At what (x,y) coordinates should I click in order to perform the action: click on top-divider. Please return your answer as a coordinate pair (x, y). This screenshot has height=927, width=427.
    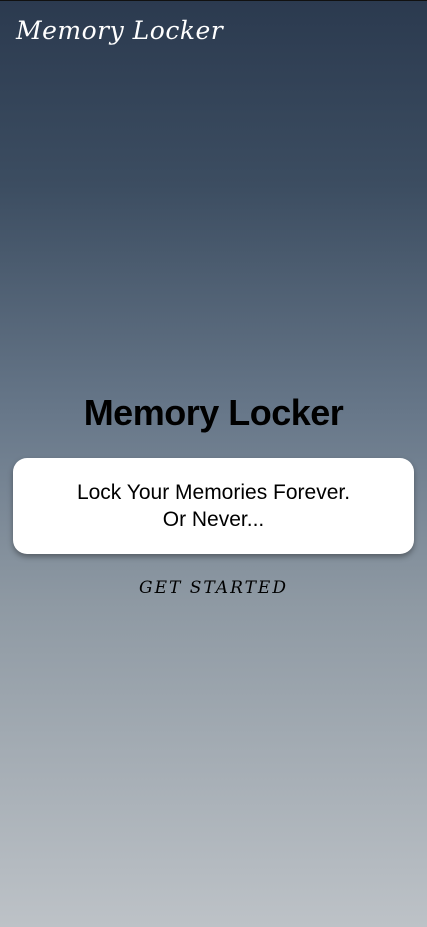
    Looking at the image, I should click on (213, 0).